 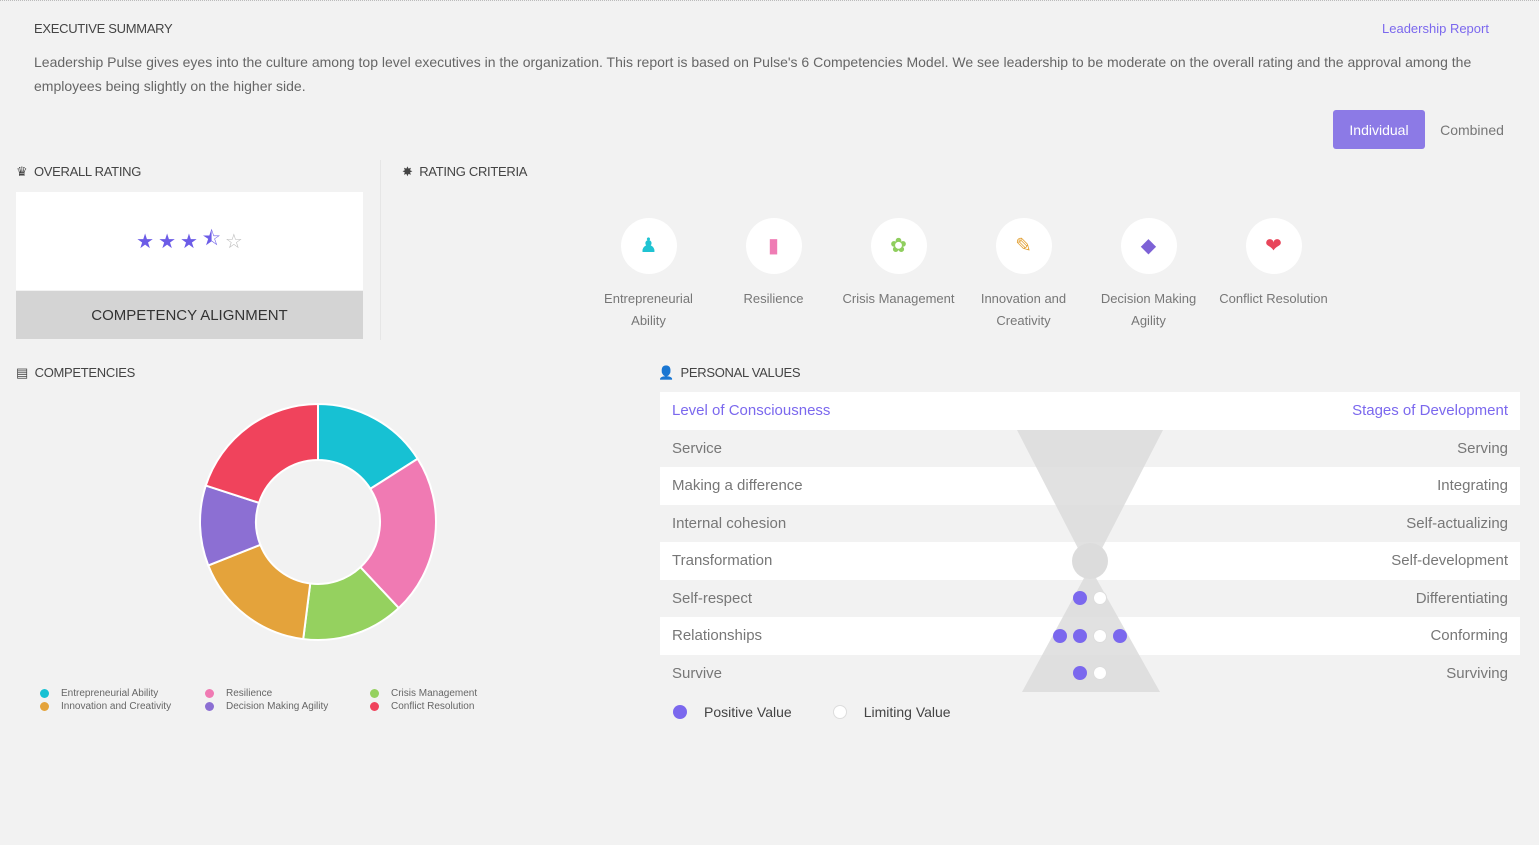 What do you see at coordinates (1023, 246) in the screenshot?
I see `pencil-icon: ✎` at bounding box center [1023, 246].